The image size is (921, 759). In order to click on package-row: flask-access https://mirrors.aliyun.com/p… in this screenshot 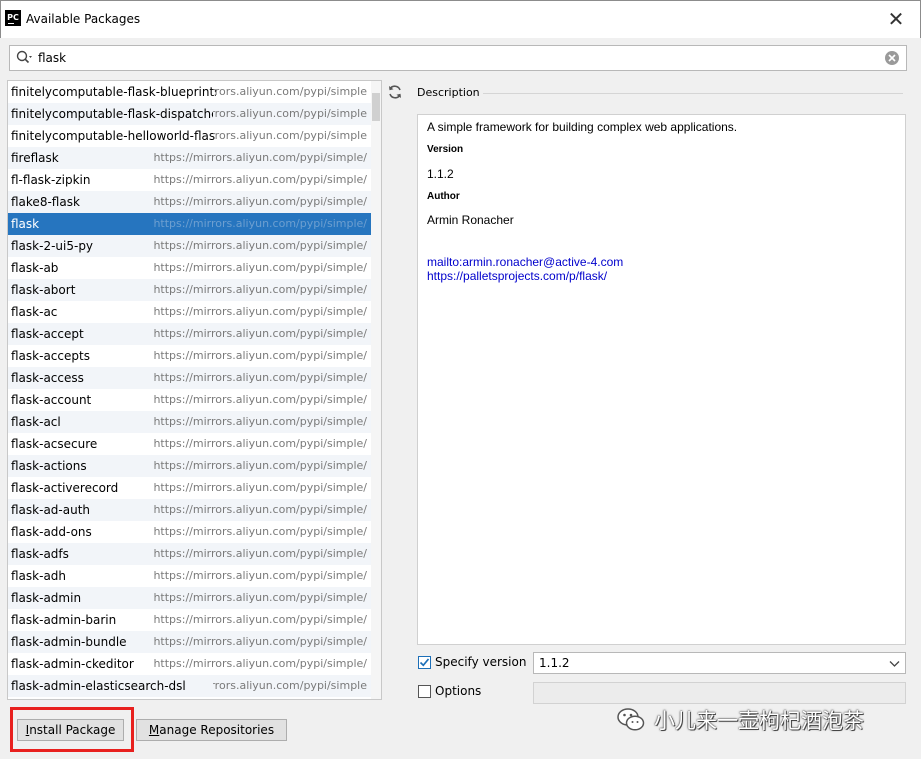, I will do `click(194, 378)`.